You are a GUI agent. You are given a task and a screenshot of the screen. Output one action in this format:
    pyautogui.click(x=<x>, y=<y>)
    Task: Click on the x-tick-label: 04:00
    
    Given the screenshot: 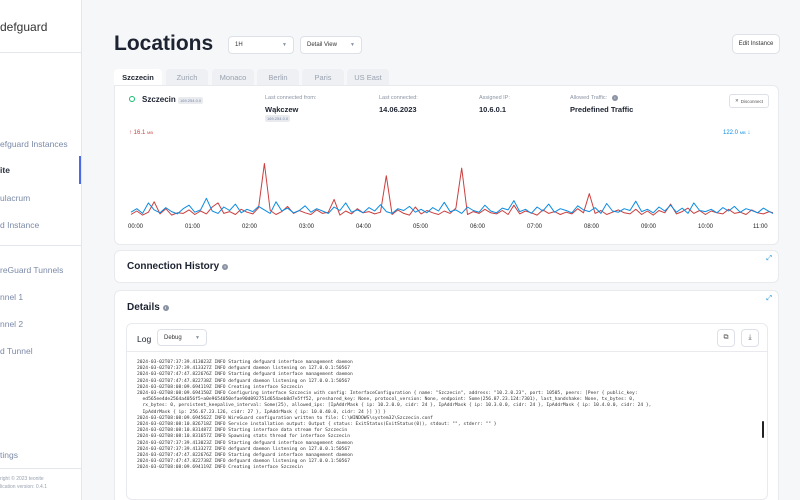 What is the action you would take?
    pyautogui.click(x=364, y=227)
    